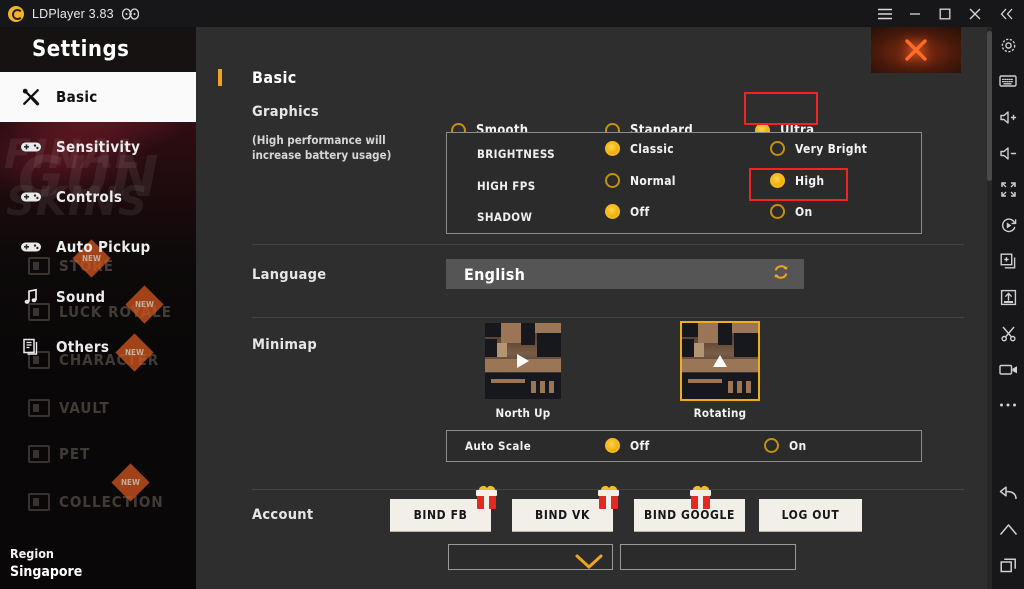 This screenshot has height=589, width=1024. Describe the element at coordinates (791, 211) in the screenshot. I see `shadow-option-on: On` at that location.